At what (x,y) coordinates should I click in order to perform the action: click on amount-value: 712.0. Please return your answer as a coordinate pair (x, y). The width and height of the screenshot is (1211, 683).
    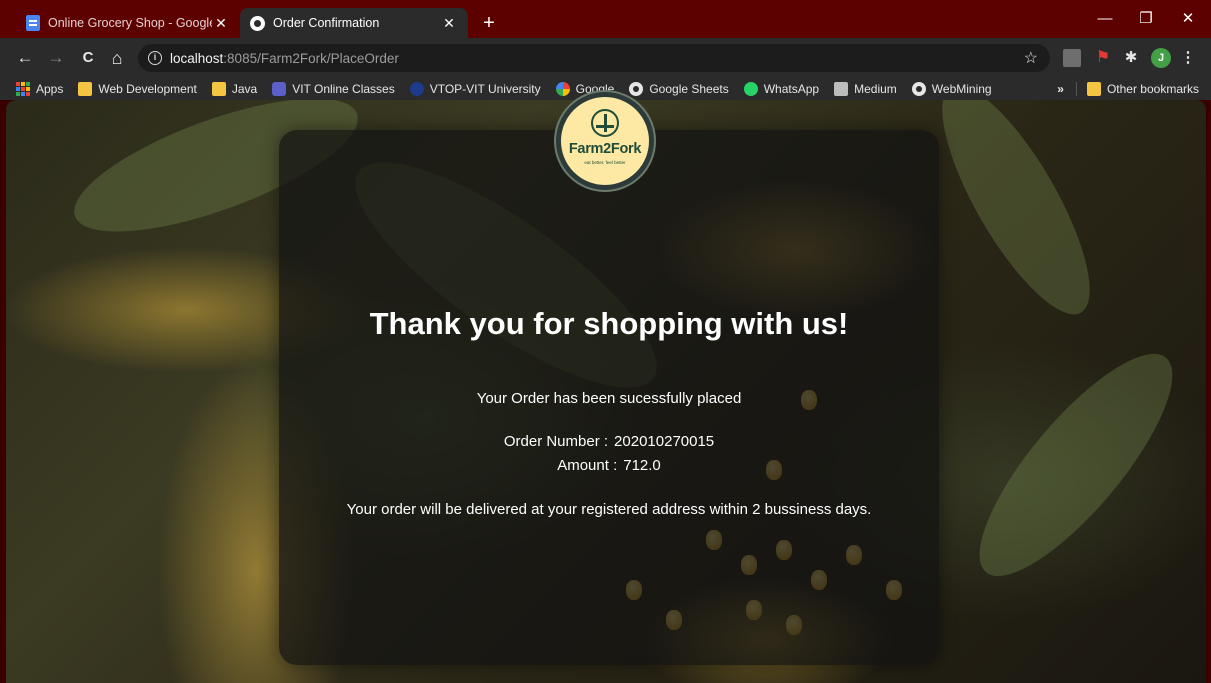
    Looking at the image, I should click on (642, 465).